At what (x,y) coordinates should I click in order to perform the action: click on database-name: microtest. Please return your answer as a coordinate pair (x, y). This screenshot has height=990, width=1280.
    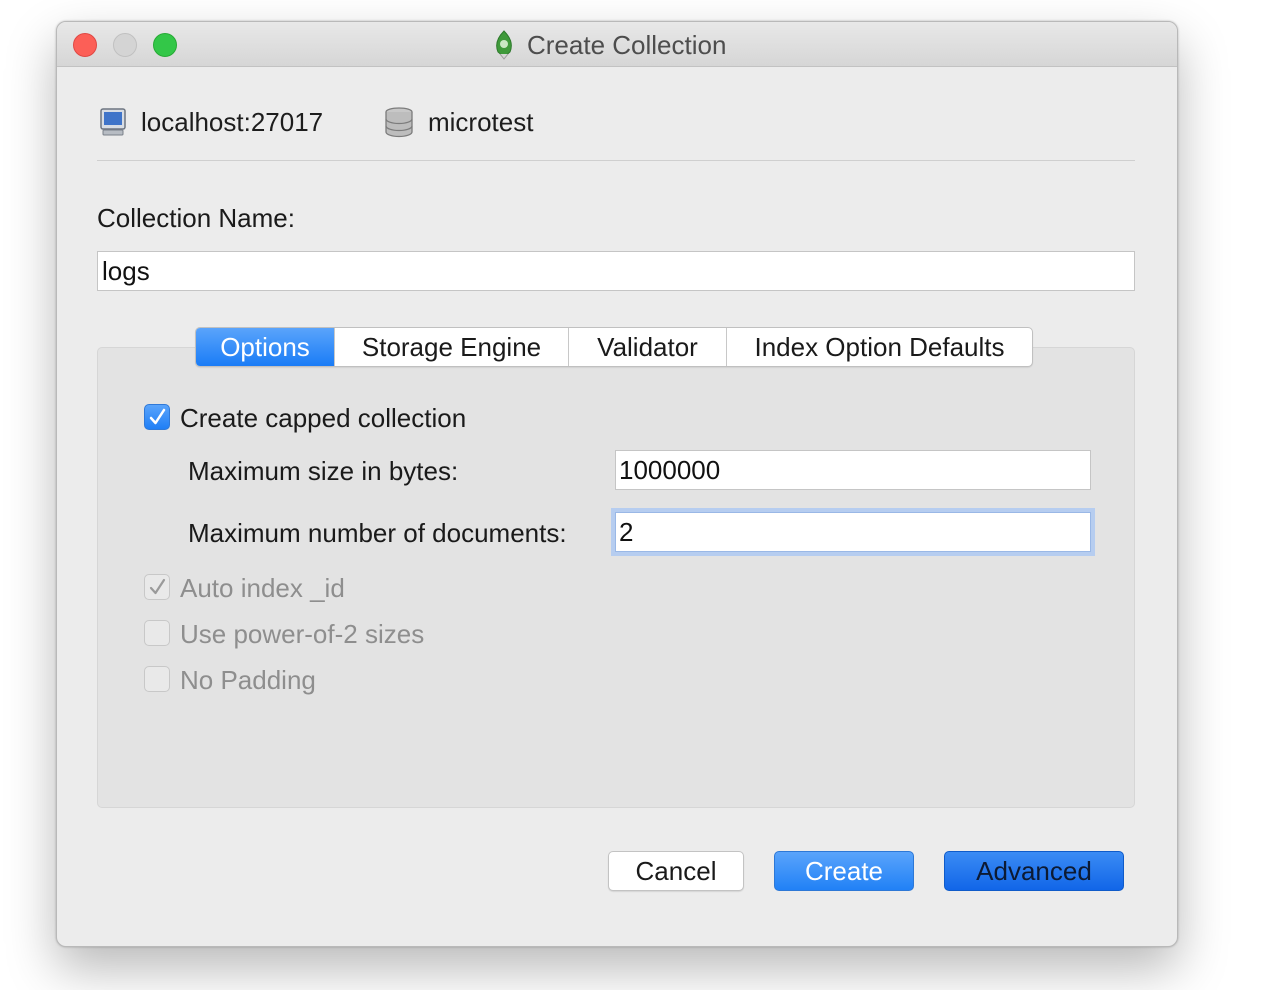
    Looking at the image, I should click on (481, 121).